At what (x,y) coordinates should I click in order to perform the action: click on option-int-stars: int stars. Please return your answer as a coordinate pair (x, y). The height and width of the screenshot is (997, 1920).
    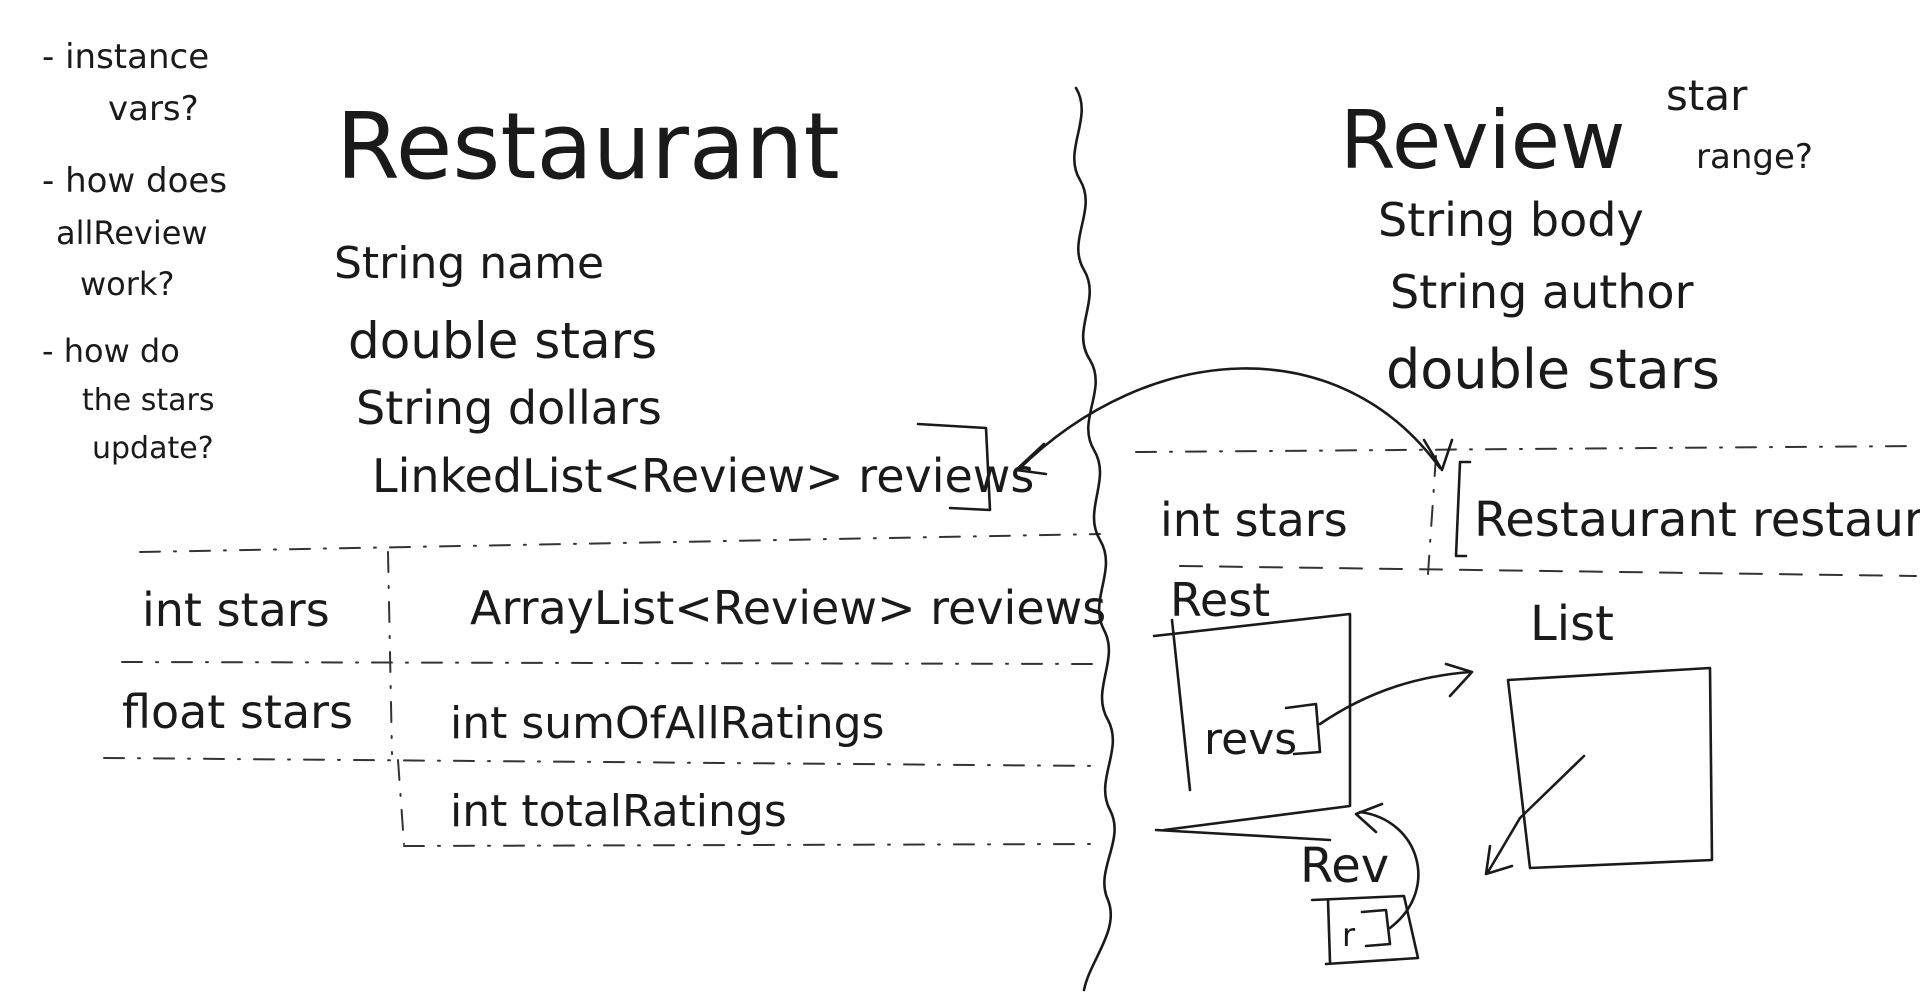
    Looking at the image, I should click on (236, 610).